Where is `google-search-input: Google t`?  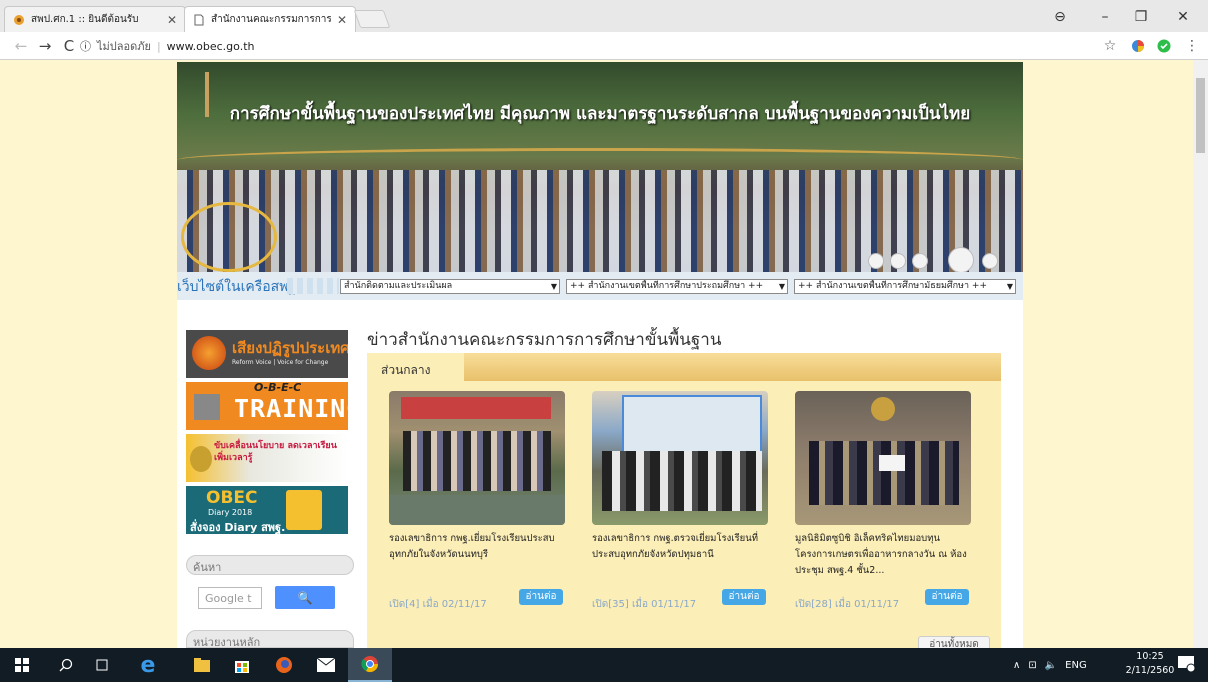
google-search-input: Google t is located at coordinates (230, 598).